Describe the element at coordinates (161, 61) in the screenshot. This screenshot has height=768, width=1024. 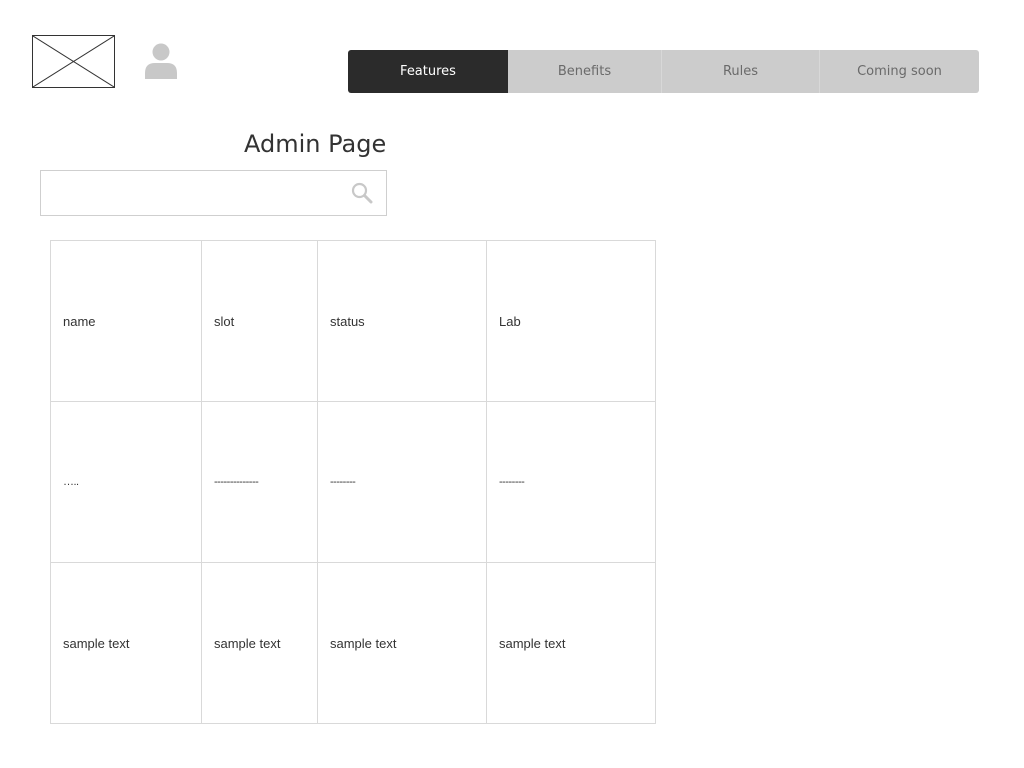
I see `user-avatar-icon` at that location.